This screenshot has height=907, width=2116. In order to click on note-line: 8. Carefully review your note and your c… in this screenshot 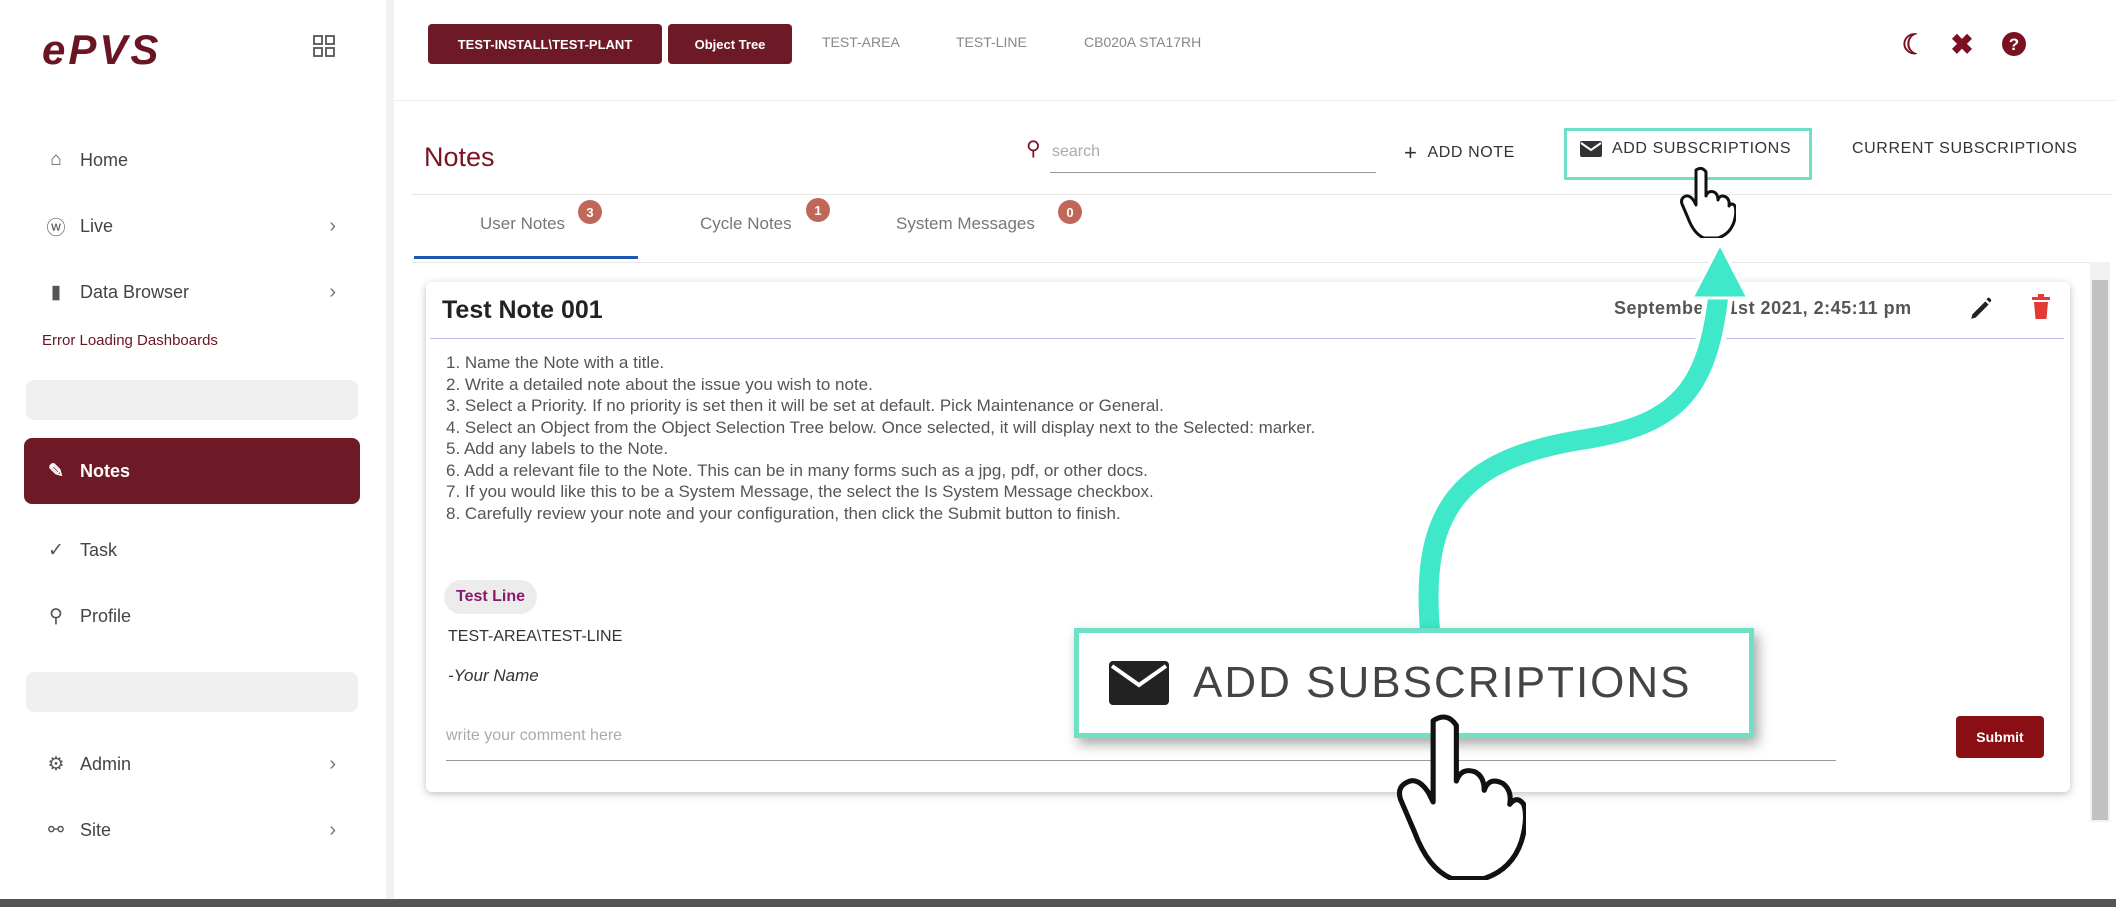, I will do `click(783, 513)`.